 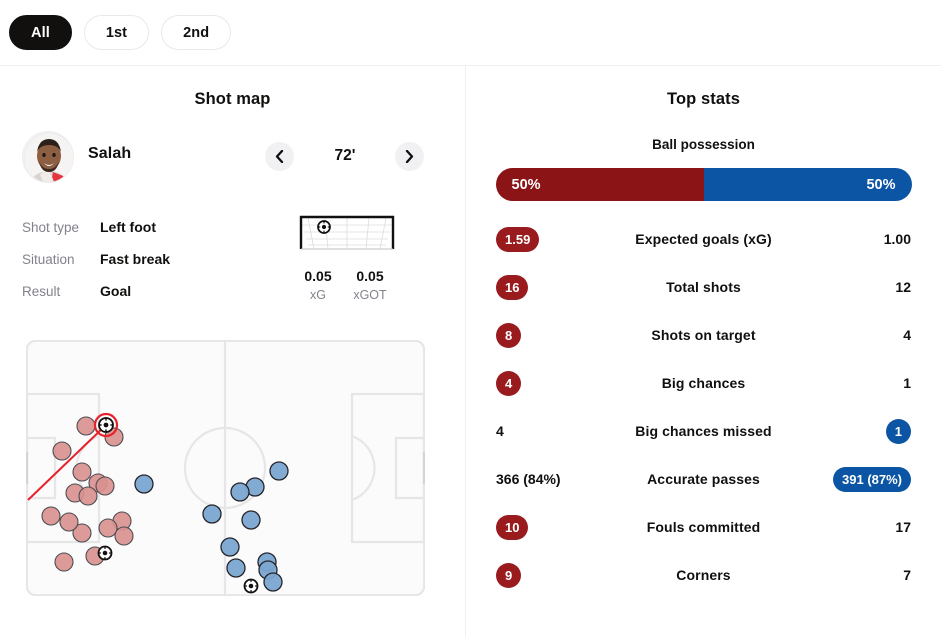 I want to click on top-stats-title: Top stats, so click(x=703, y=99).